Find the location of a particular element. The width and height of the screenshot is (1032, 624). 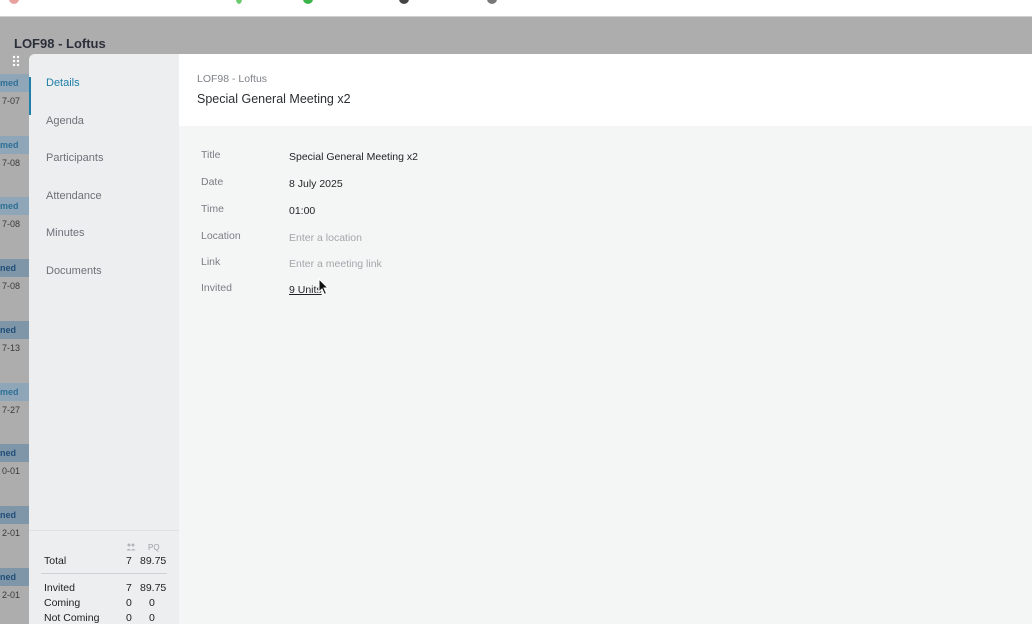

meeting-link-input: Enter a meeting link is located at coordinates (335, 264).